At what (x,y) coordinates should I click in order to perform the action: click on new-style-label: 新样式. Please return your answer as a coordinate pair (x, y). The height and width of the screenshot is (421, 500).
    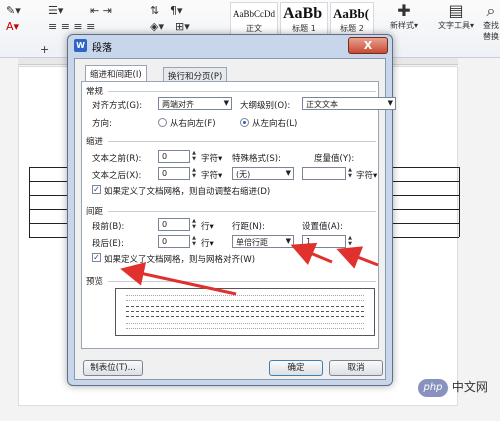
    Looking at the image, I should click on (401, 25).